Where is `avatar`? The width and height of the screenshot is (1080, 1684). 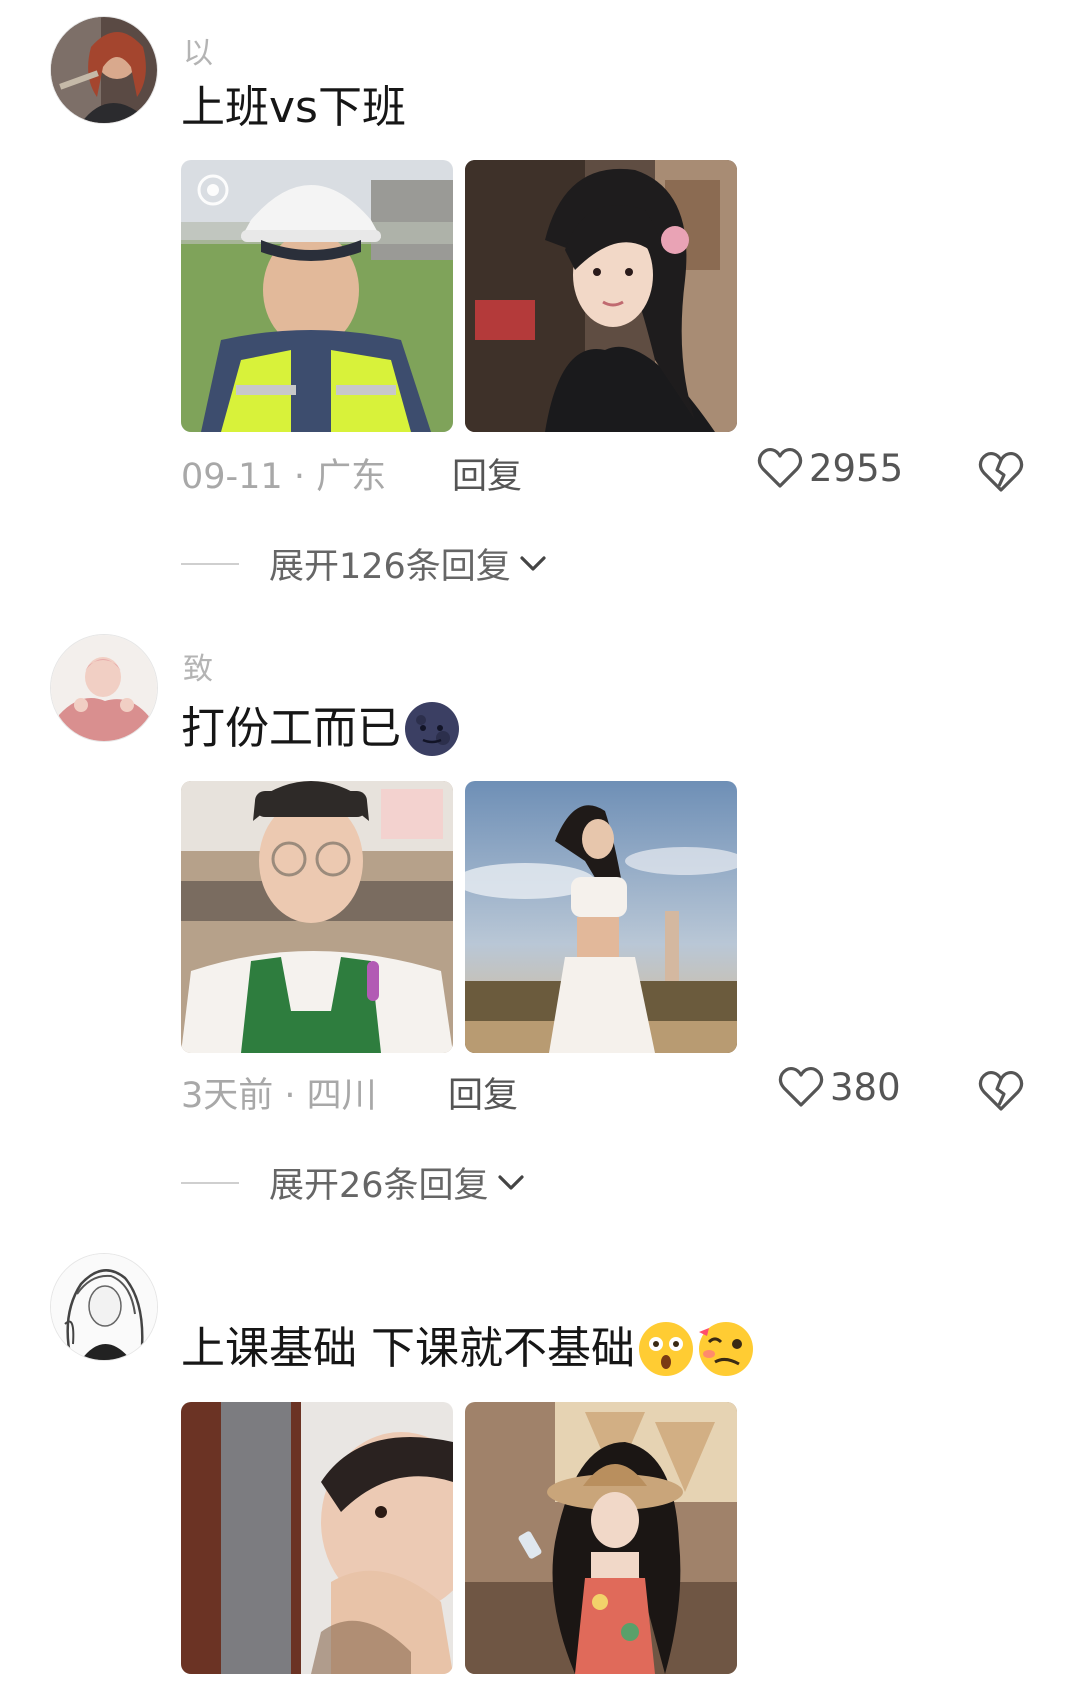
avatar is located at coordinates (104, 1307).